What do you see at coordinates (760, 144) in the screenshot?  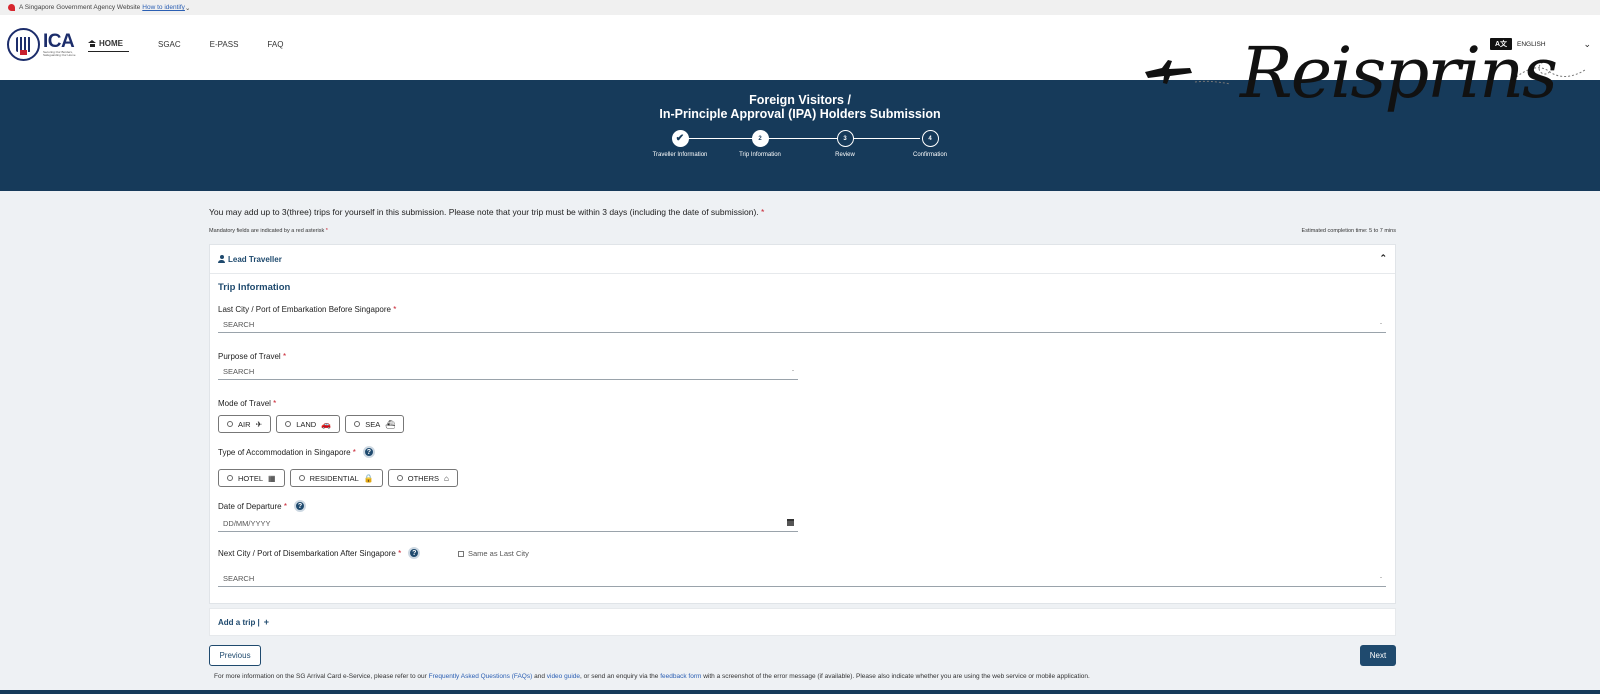 I see `step-trip-information: 2 Trip Information` at bounding box center [760, 144].